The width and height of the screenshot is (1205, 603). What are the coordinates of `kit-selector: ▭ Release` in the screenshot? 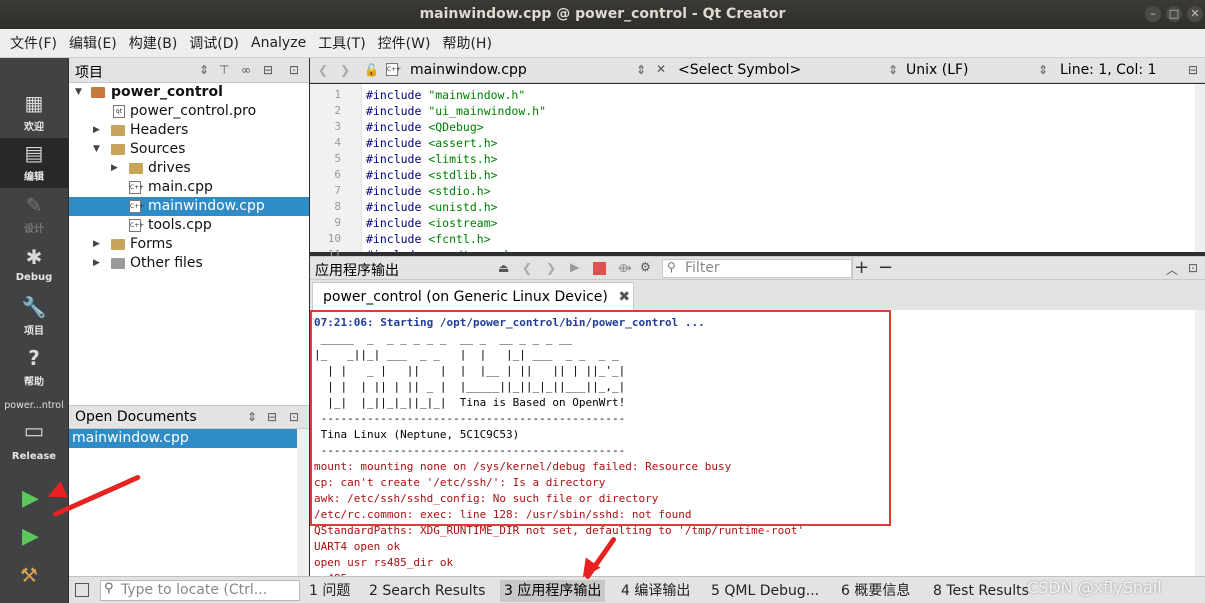 It's located at (34, 441).